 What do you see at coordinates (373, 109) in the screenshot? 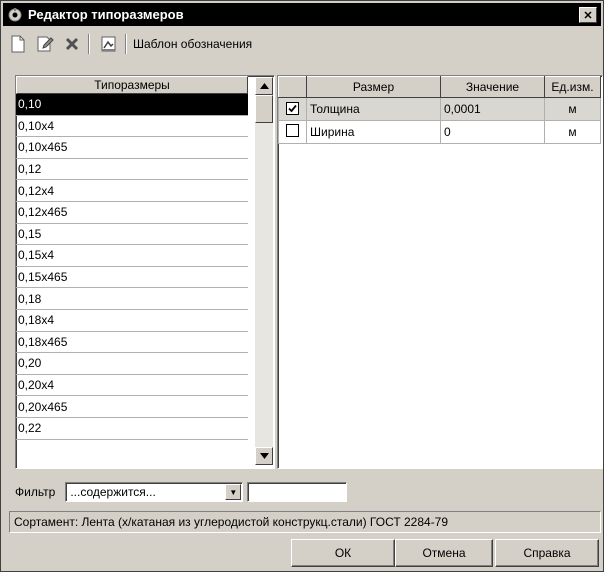
I see `parameter-name: Толщина` at bounding box center [373, 109].